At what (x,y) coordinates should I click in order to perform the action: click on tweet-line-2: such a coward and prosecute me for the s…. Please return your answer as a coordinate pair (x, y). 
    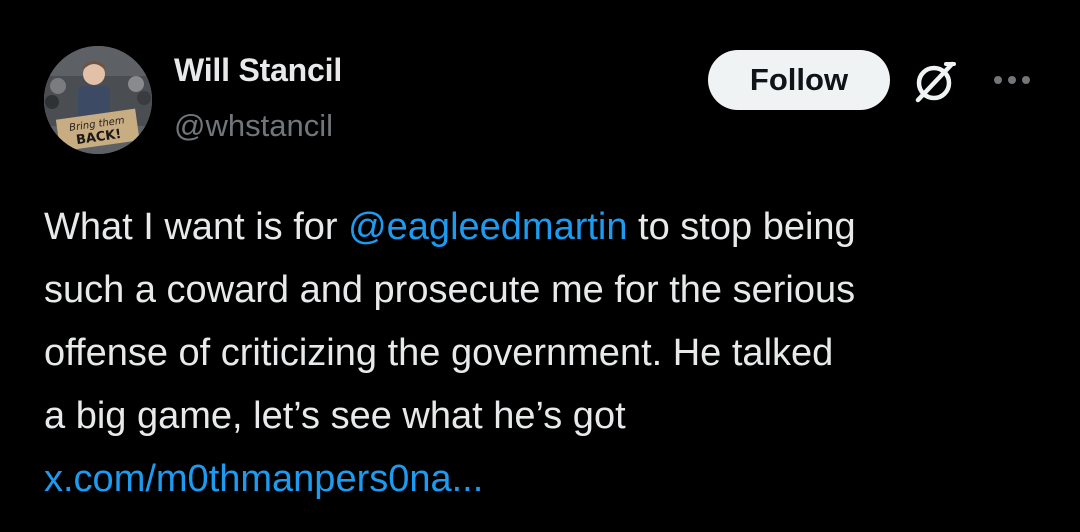
    Looking at the image, I should click on (450, 290).